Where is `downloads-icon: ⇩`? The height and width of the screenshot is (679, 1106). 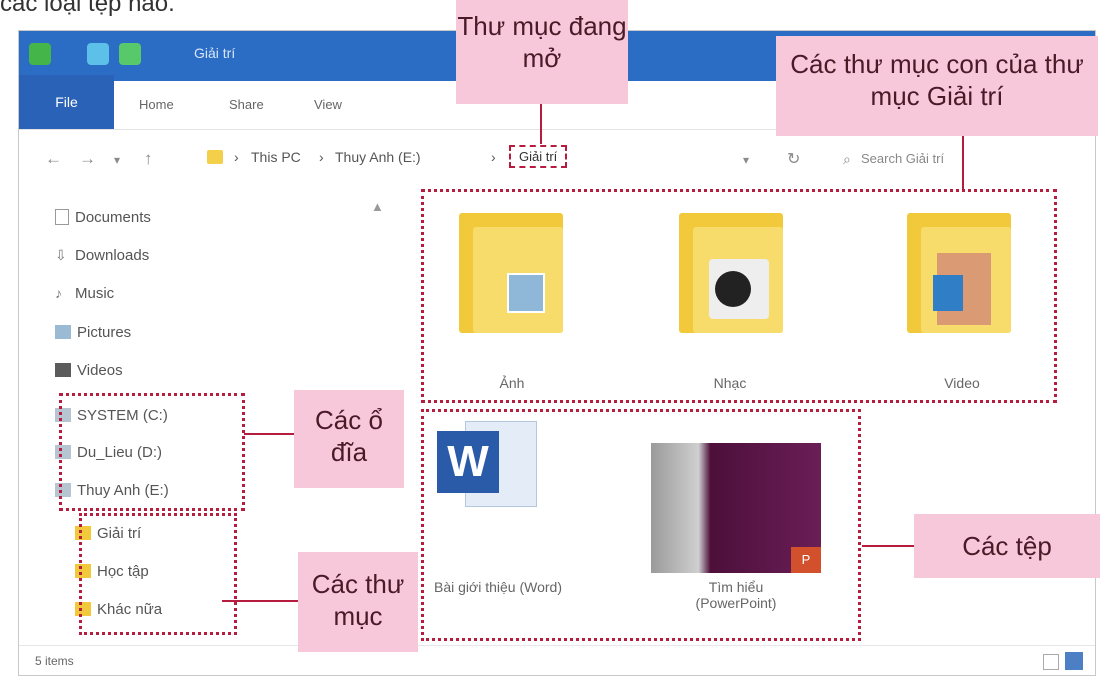 downloads-icon: ⇩ is located at coordinates (61, 254).